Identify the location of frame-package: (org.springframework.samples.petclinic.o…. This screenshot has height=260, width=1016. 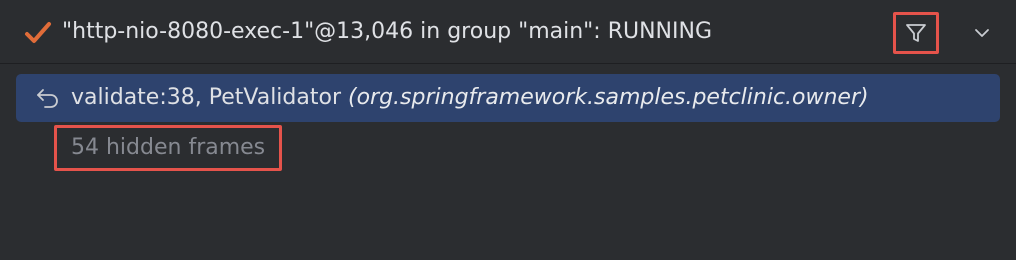
(608, 97).